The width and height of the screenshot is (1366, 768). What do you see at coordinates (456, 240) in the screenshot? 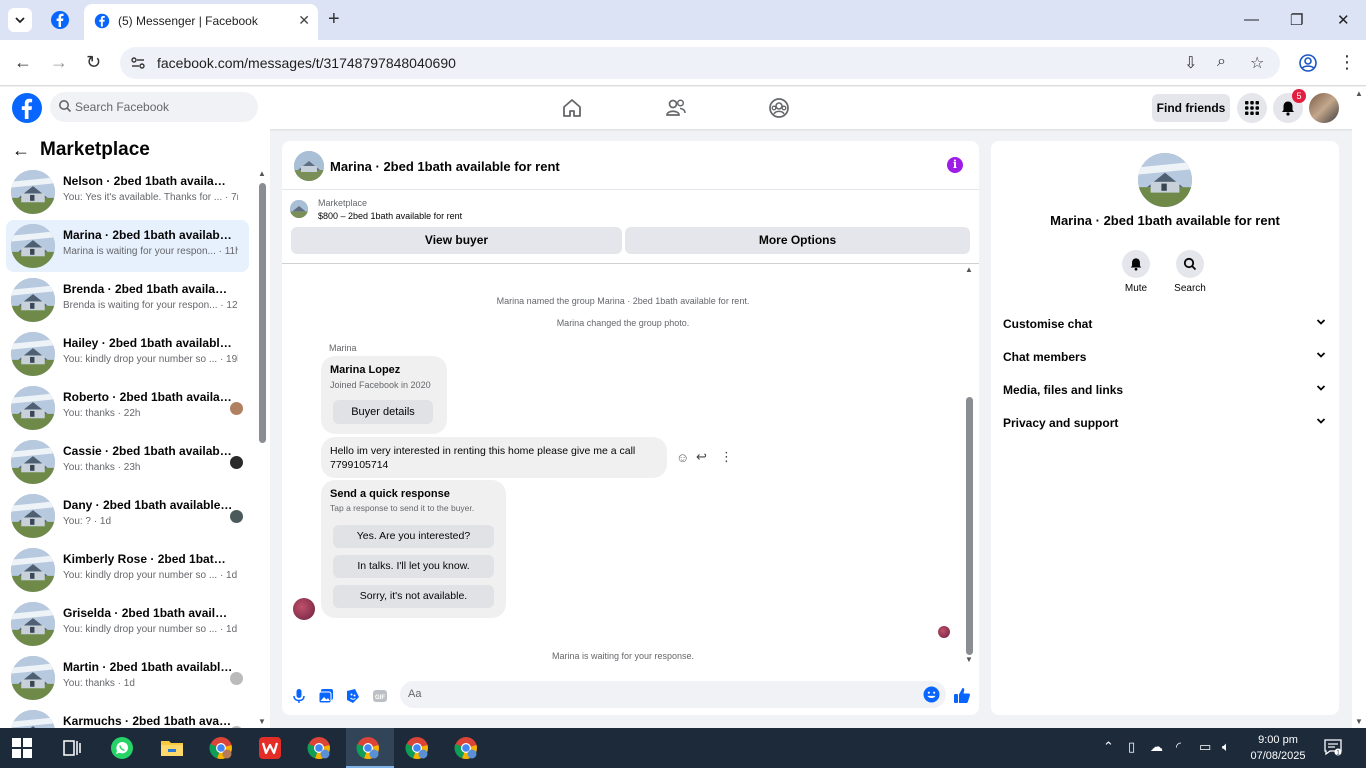
I see `view-buyer-button: View buyer` at bounding box center [456, 240].